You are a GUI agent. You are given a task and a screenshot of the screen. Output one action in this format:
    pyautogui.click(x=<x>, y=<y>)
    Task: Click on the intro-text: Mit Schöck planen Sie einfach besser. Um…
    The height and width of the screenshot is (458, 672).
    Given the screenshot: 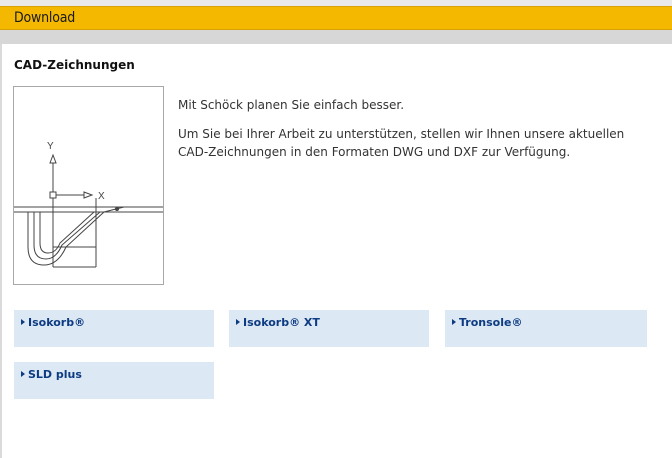 What is the action you would take?
    pyautogui.click(x=403, y=134)
    